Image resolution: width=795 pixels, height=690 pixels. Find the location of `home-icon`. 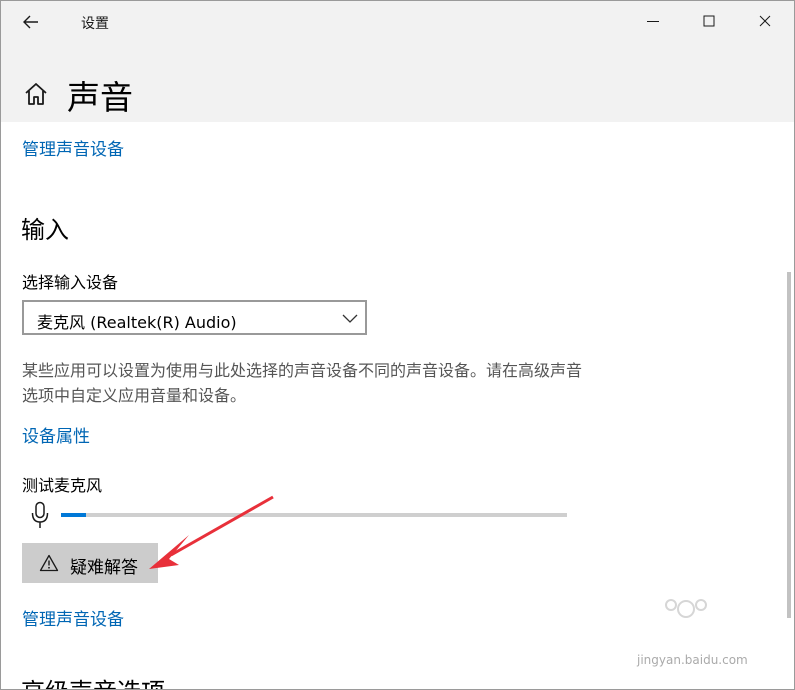

home-icon is located at coordinates (36, 94).